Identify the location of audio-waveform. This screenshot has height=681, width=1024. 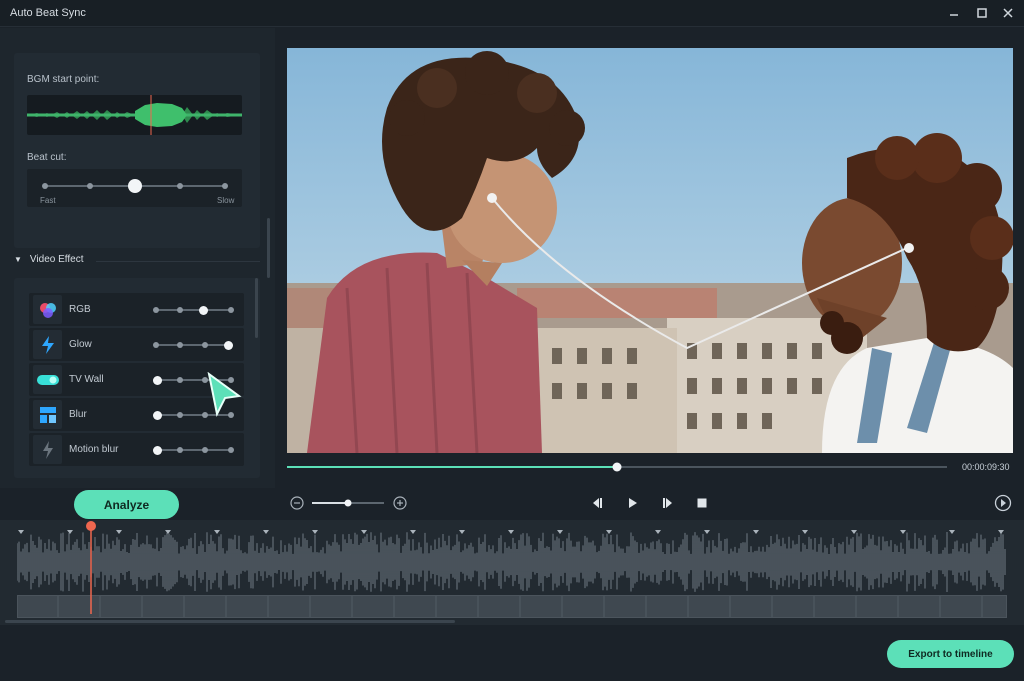
(511, 561).